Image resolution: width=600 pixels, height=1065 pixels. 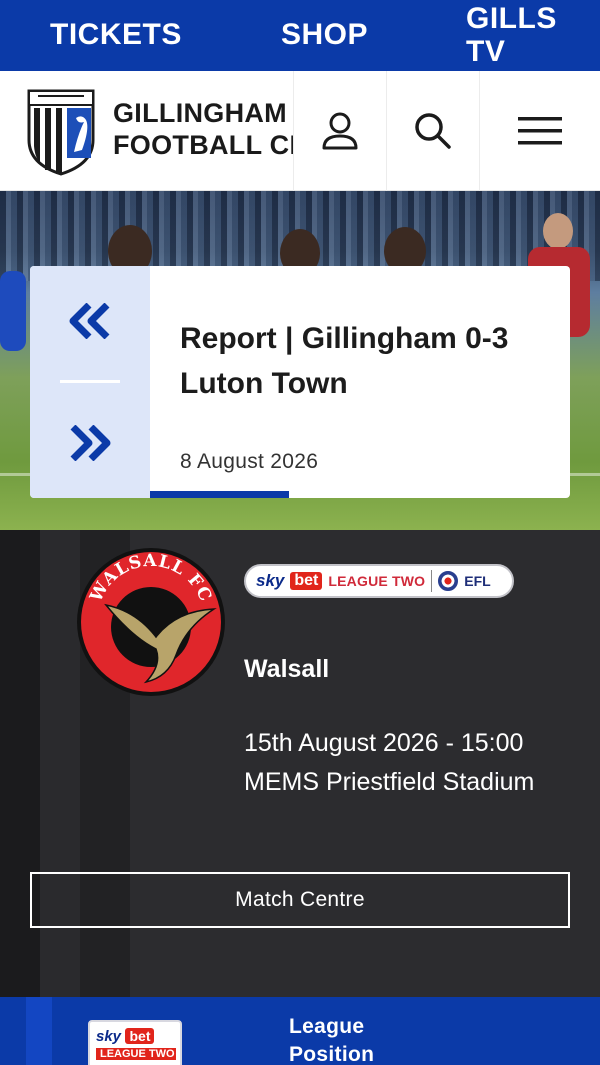 What do you see at coordinates (270, 580) in the screenshot?
I see `competition-sky: sky` at bounding box center [270, 580].